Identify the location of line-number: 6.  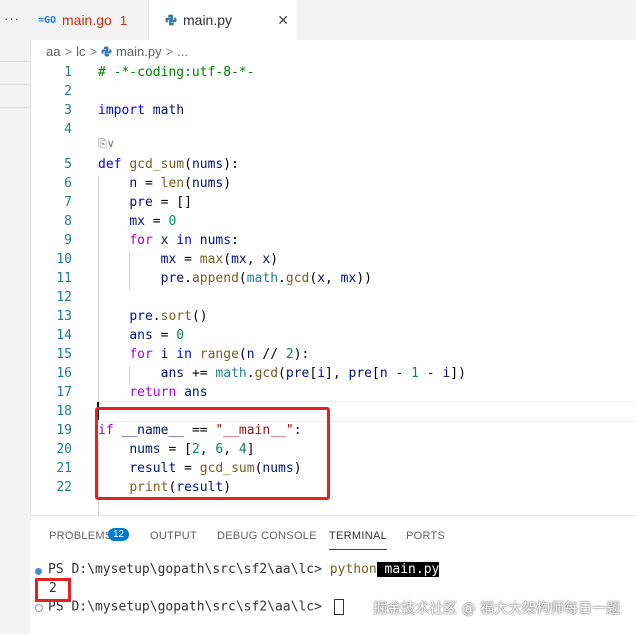
(68, 183).